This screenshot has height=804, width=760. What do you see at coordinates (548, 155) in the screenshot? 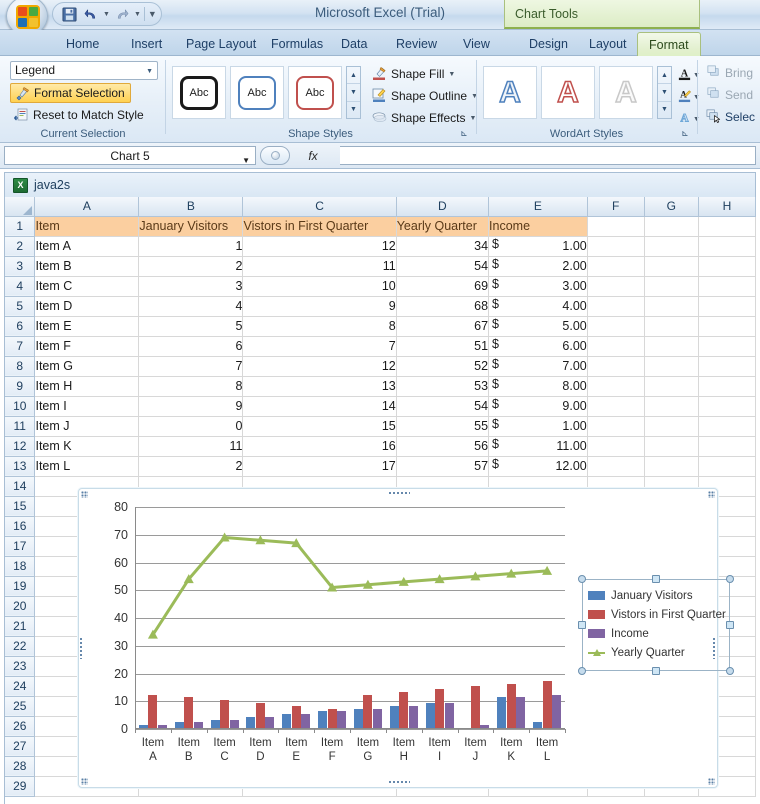
I see `formula-input` at bounding box center [548, 155].